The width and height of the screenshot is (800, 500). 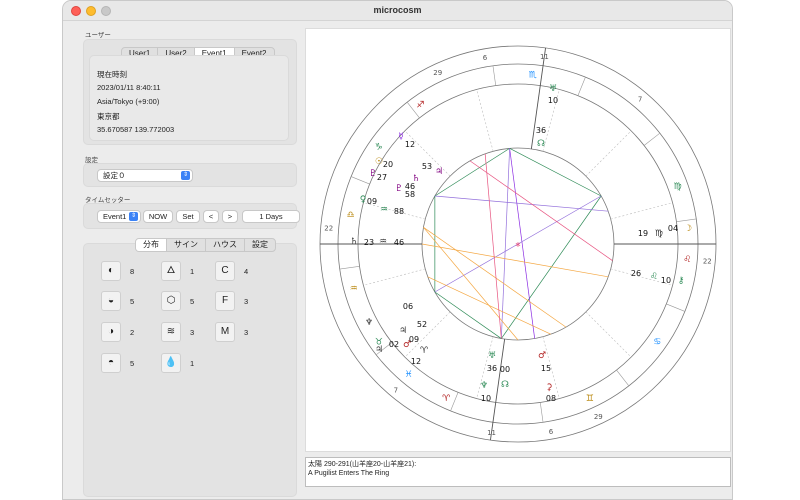 What do you see at coordinates (546, 368) in the screenshot?
I see `planet-bottom-degree: 15` at bounding box center [546, 368].